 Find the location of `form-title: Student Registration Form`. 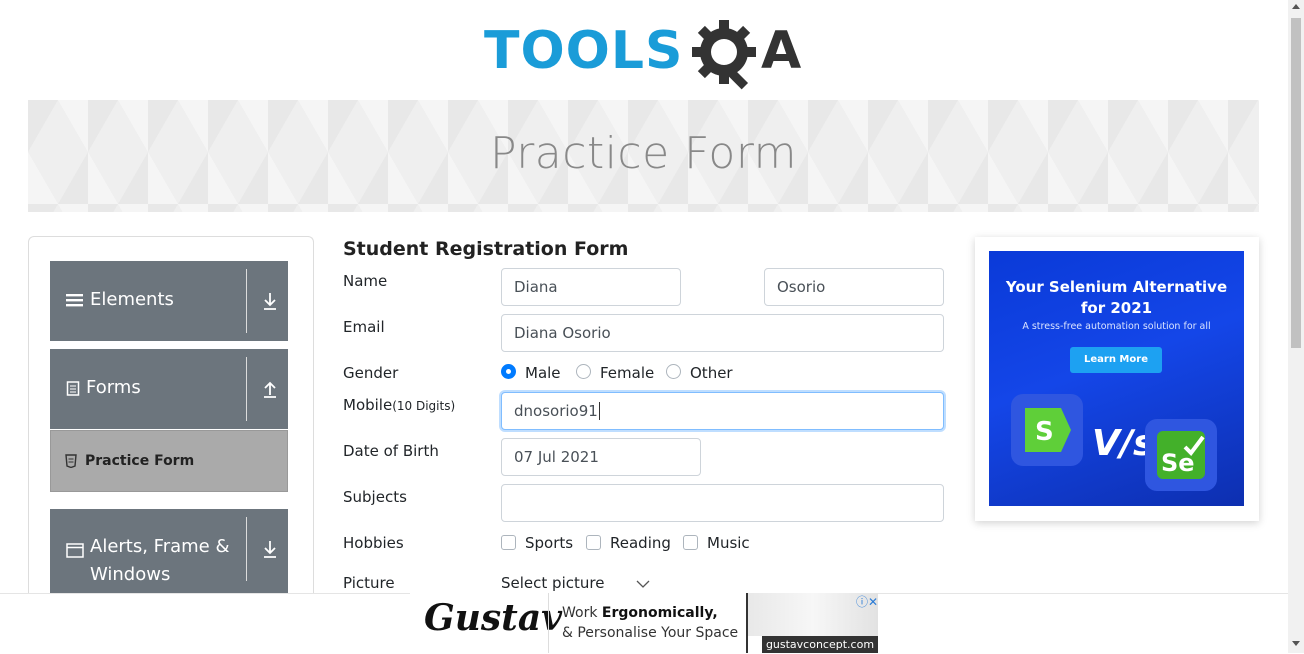

form-title: Student Registration Form is located at coordinates (486, 249).